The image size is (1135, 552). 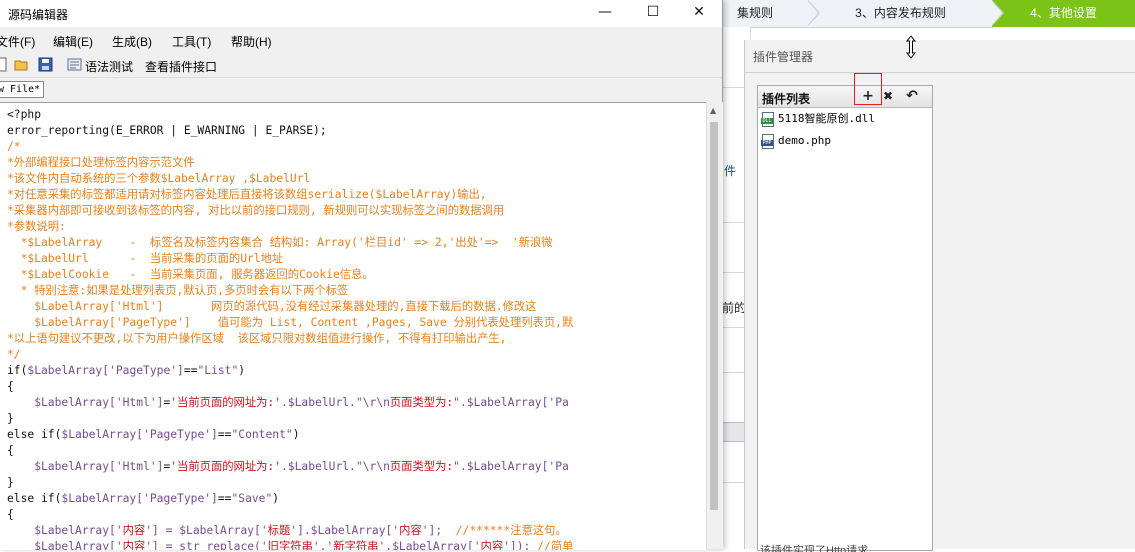 I want to click on code-token: *$LabelCookie - 当前采集页面, 服务器返回的Cookie信息。, so click(x=190, y=274).